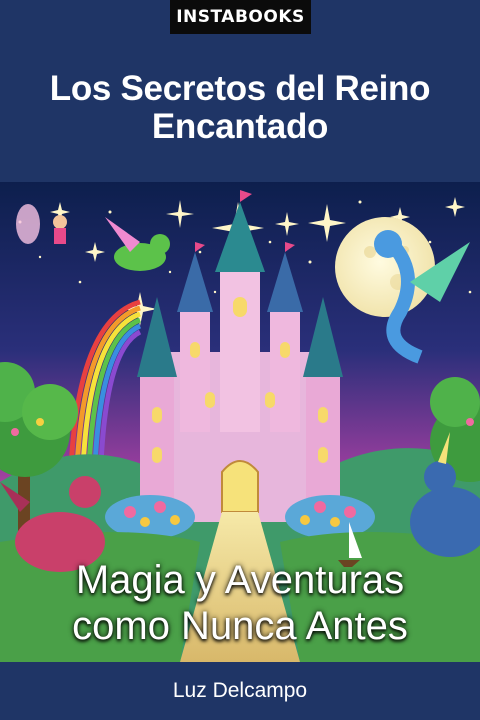 Image resolution: width=480 pixels, height=720 pixels. I want to click on title-line-1: Los Secretos del Reino, so click(240, 88).